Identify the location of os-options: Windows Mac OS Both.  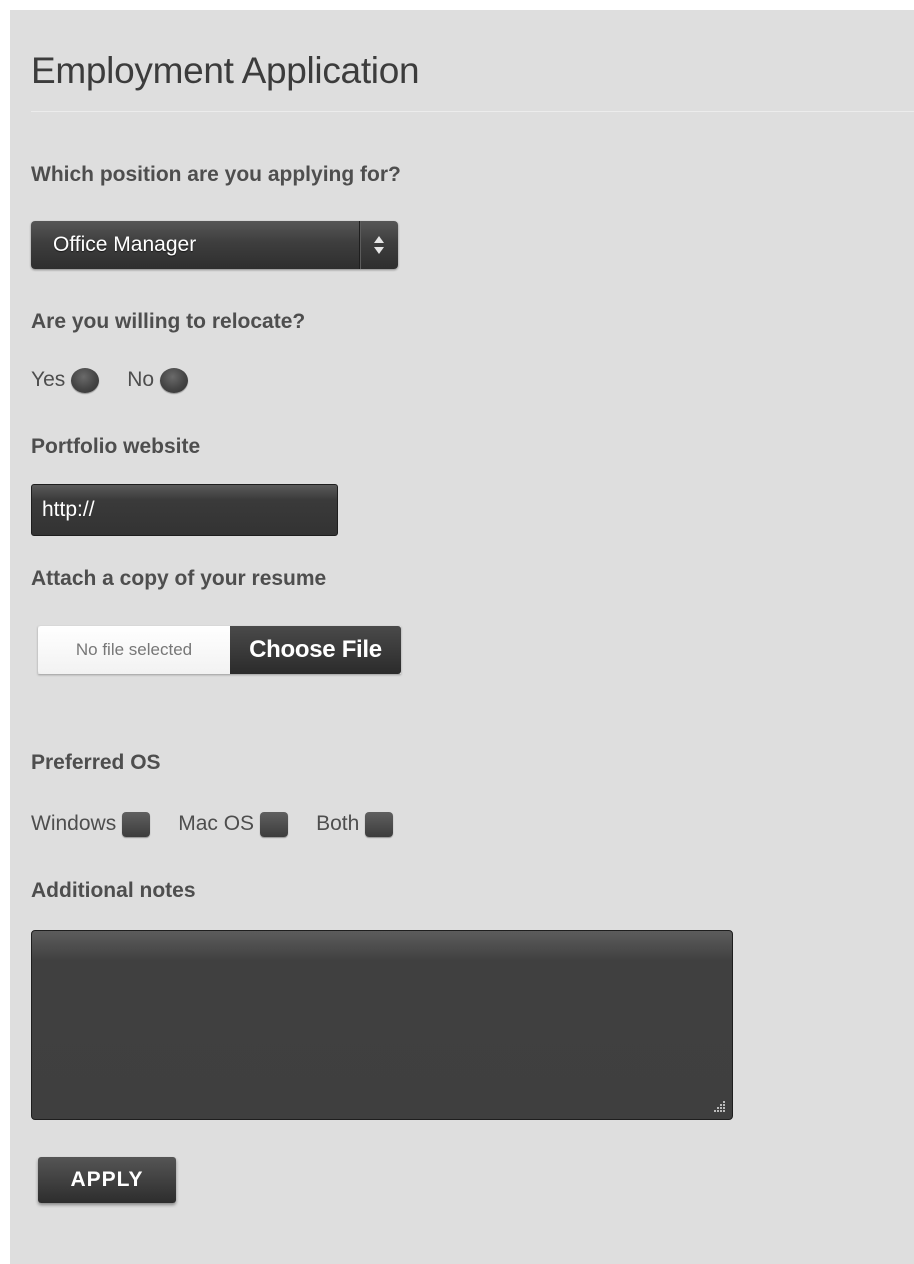
(226, 824).